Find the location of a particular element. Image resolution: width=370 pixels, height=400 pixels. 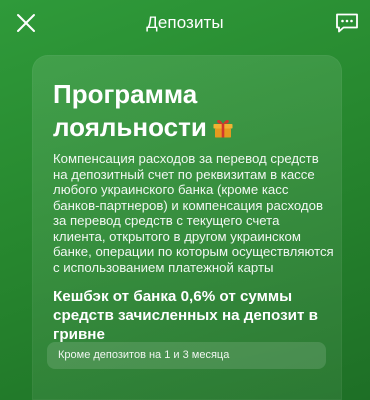

top-bar: Депозиты is located at coordinates (185, 23).